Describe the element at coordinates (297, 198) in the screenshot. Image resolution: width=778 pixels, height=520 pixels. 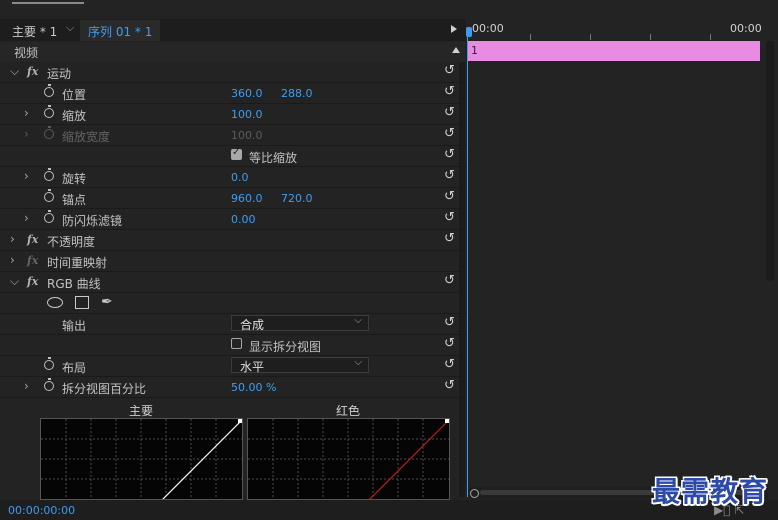
I see `anchor-y-value: 720.0` at that location.